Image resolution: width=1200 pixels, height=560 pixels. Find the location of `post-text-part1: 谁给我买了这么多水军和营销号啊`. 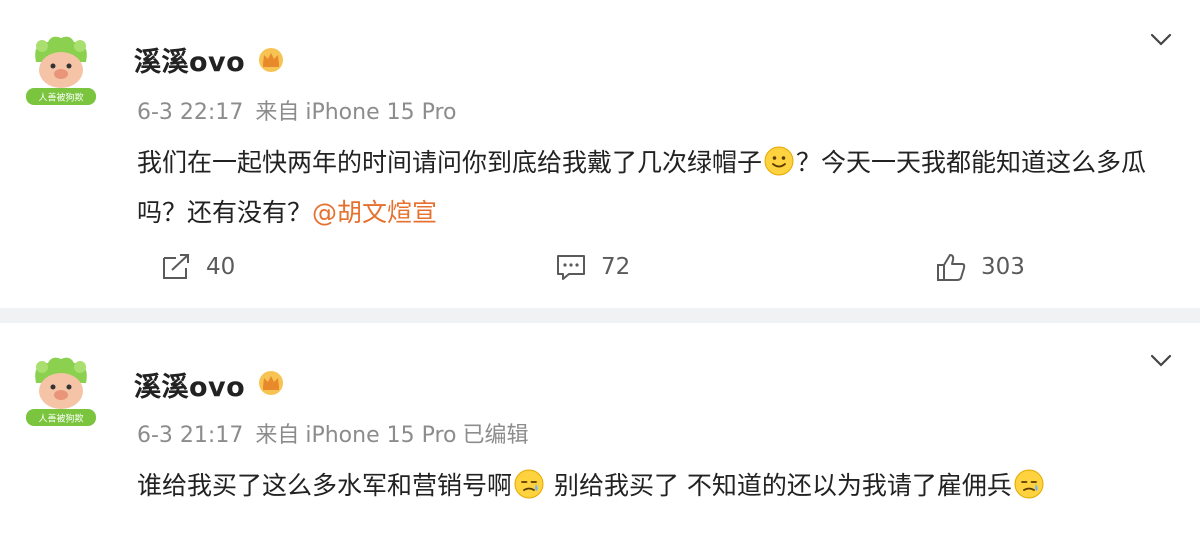

post-text-part1: 谁给我买了这么多水军和营销号啊 is located at coordinates (325, 485).